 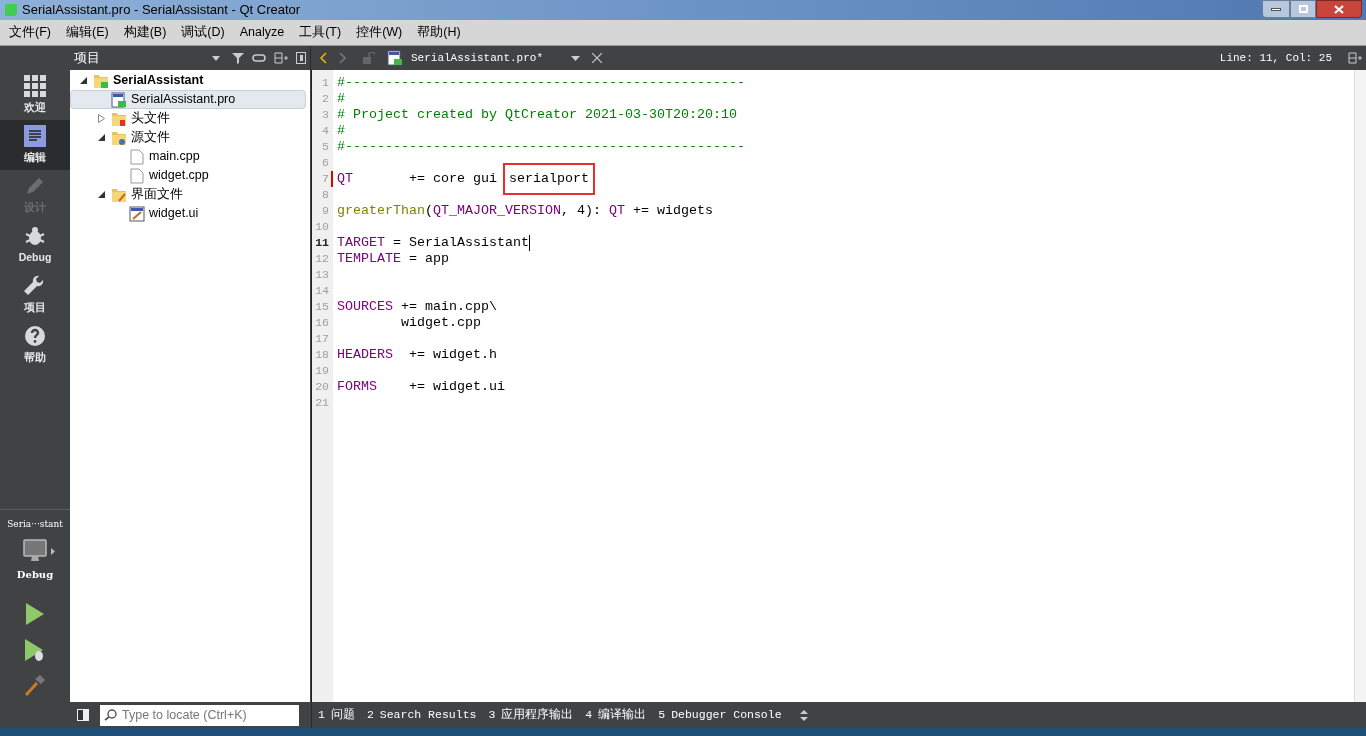 What do you see at coordinates (616, 715) in the screenshot?
I see `output-pane-tab: 4 编译输出` at bounding box center [616, 715].